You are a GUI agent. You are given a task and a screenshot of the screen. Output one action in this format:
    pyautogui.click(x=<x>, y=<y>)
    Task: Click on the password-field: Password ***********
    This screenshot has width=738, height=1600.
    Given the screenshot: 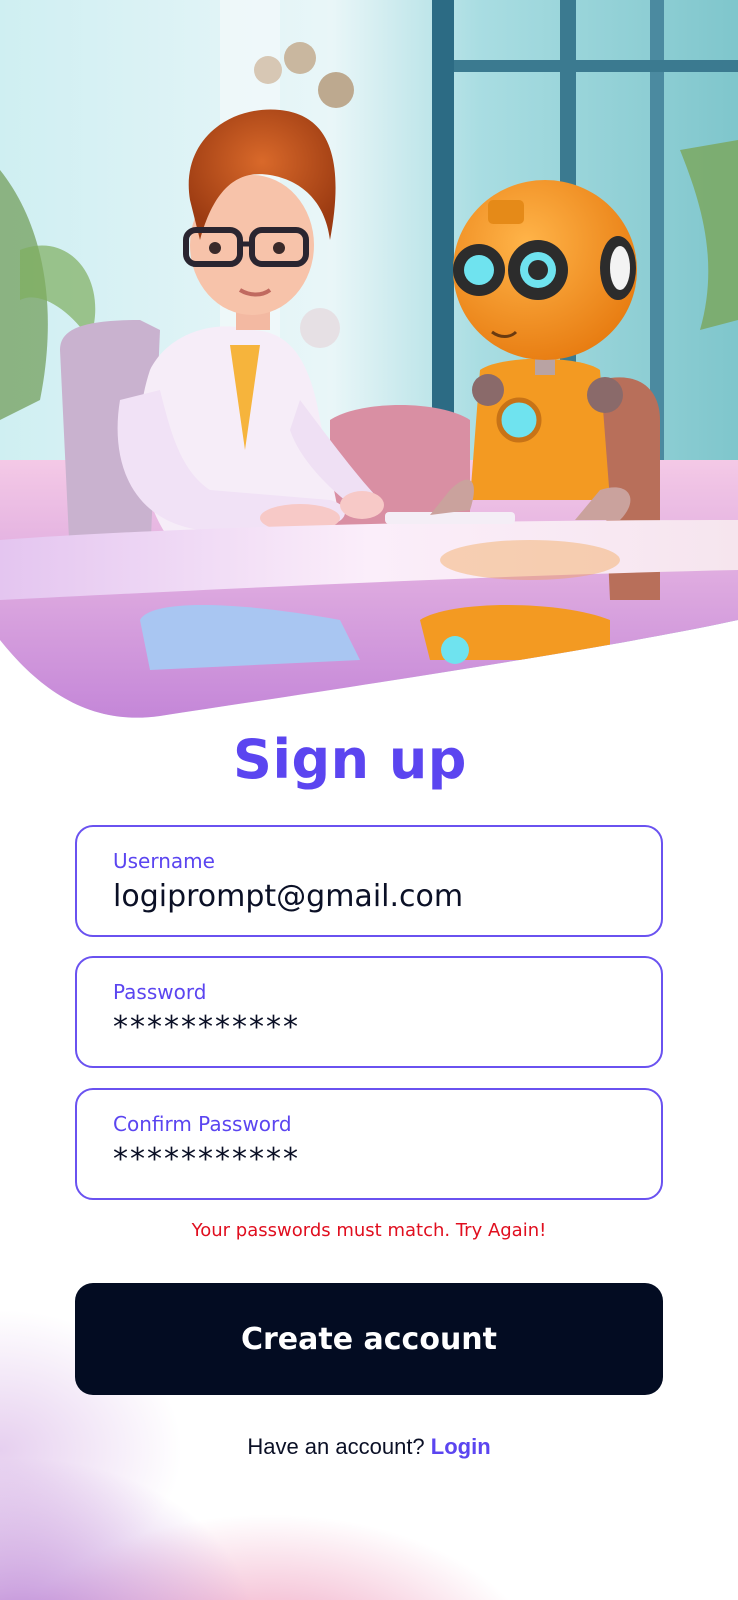 What is the action you would take?
    pyautogui.click(x=369, y=1012)
    